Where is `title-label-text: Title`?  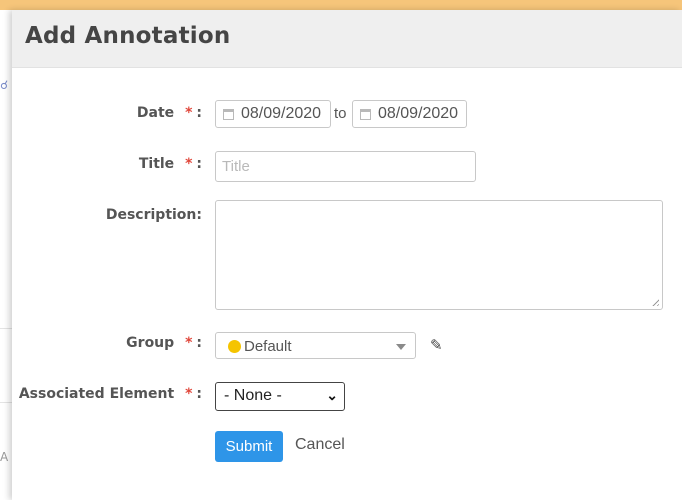
title-label-text: Title is located at coordinates (156, 164).